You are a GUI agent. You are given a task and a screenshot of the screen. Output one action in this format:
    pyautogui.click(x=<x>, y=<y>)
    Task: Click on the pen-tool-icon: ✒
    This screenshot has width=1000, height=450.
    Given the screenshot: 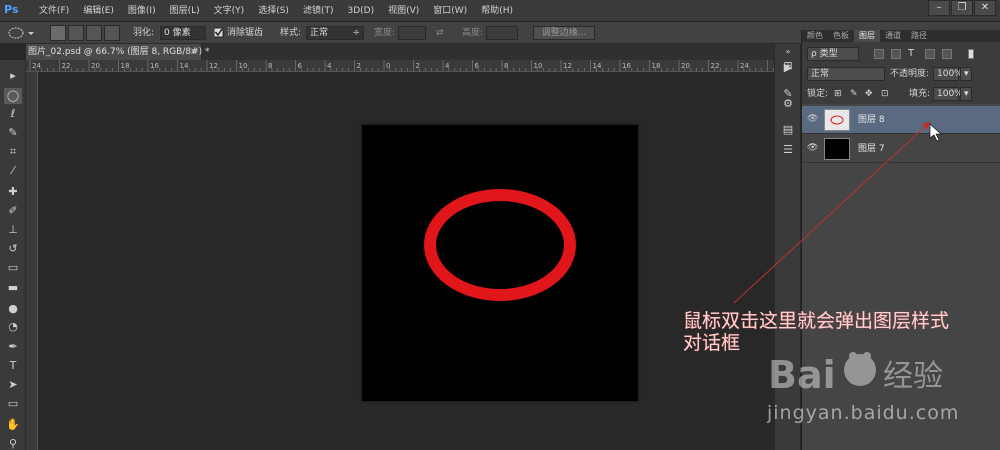 What is the action you would take?
    pyautogui.click(x=13, y=347)
    